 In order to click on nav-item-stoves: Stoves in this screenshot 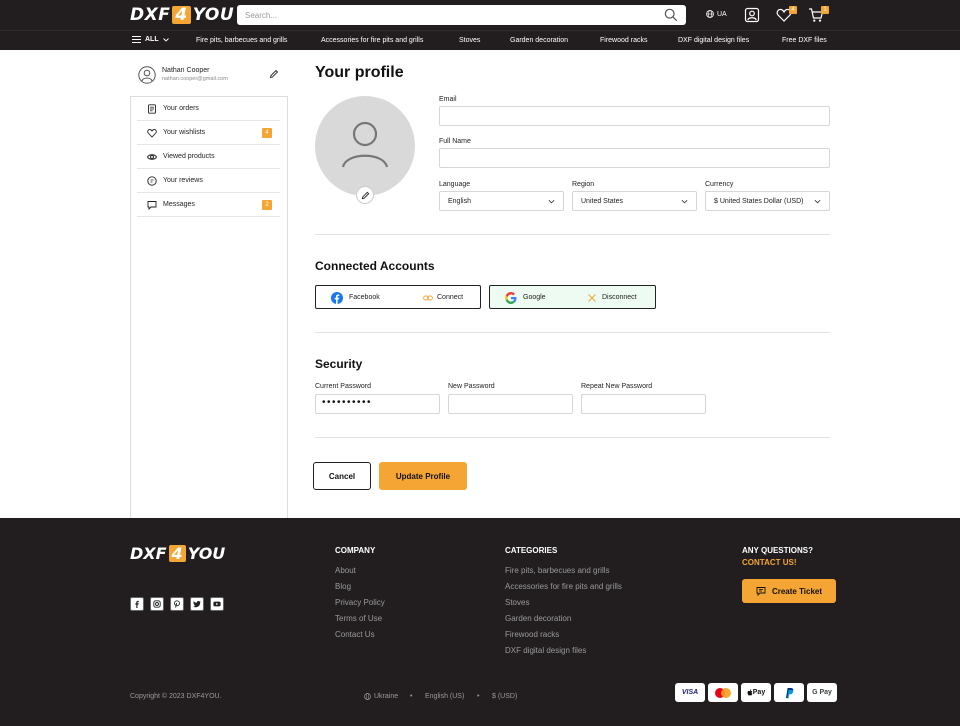, I will do `click(469, 40)`.